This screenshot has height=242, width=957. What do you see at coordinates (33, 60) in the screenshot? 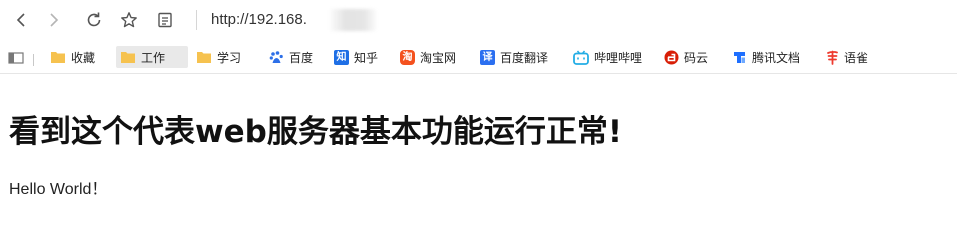
I see `bookmarks-divider` at bounding box center [33, 60].